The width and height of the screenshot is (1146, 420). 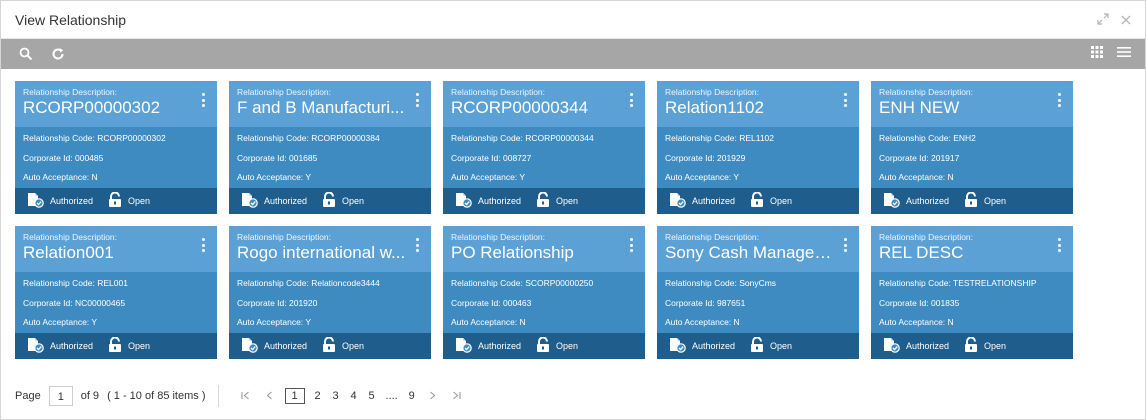 I want to click on corporate-id-row: Corporate Id: NC00000465, so click(x=116, y=304).